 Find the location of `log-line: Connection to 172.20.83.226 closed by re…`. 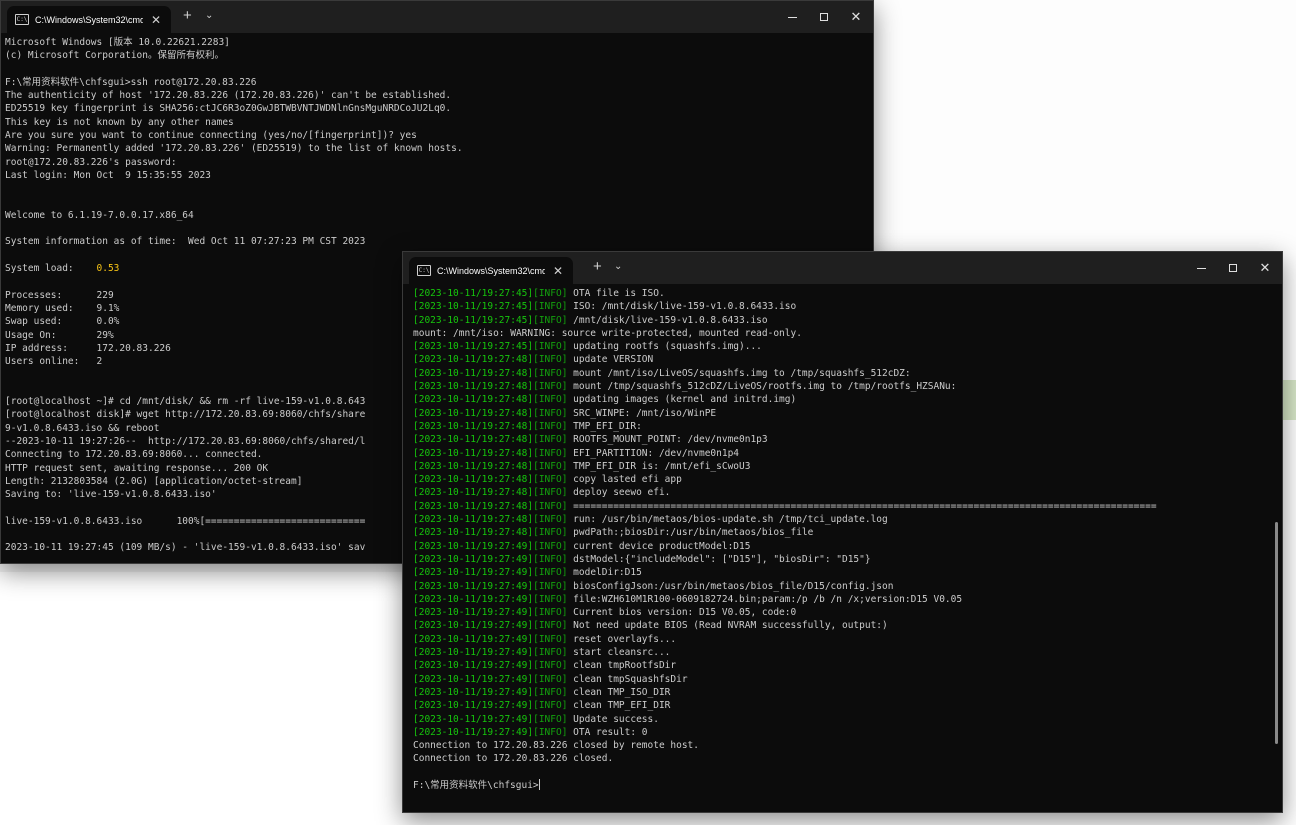

log-line: Connection to 172.20.83.226 closed by re… is located at coordinates (840, 745).